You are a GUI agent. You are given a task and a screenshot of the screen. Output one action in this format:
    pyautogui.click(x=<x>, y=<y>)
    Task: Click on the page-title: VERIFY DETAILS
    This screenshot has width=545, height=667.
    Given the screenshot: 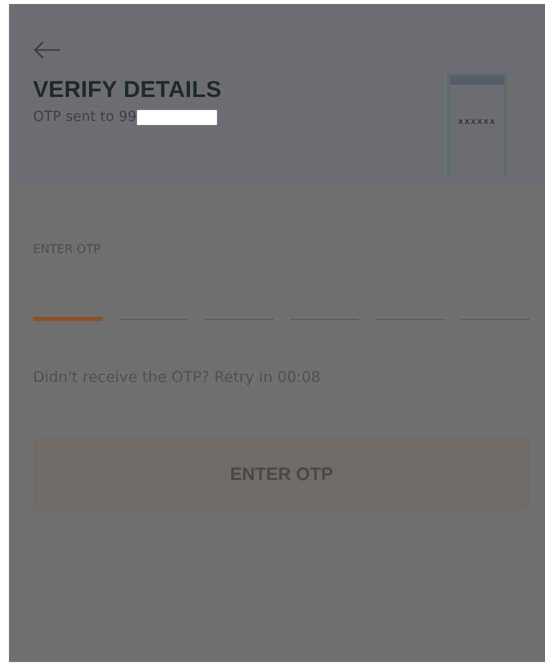 What is the action you would take?
    pyautogui.click(x=127, y=89)
    